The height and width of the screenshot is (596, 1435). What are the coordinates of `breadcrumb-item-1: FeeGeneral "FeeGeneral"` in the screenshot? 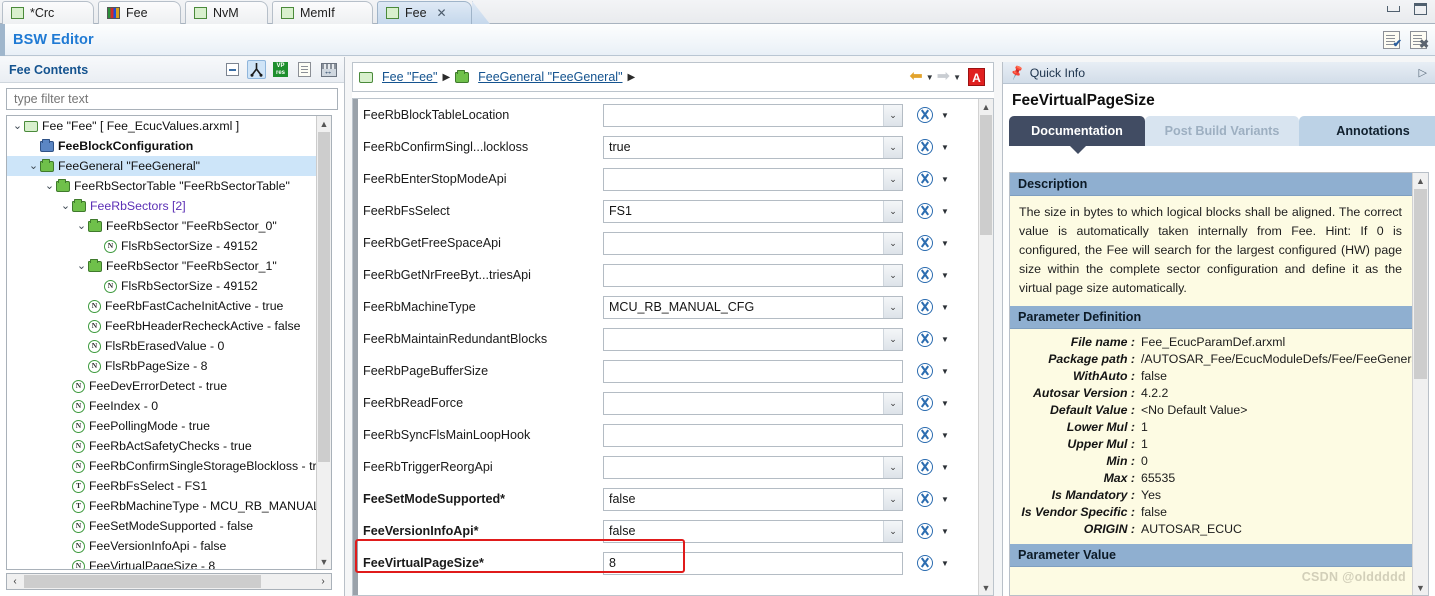 It's located at (539, 76).